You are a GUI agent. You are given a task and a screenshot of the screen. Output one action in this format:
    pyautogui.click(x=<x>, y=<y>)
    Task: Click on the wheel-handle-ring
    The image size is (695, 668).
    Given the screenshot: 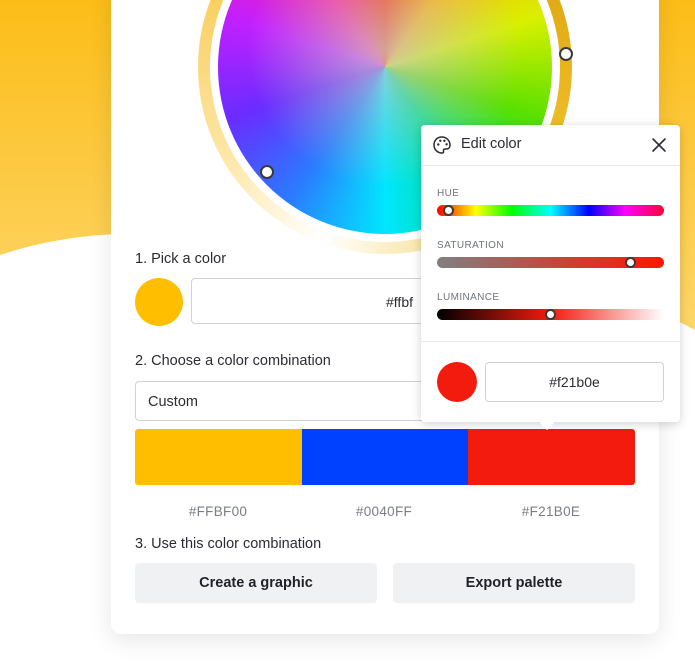 What is the action you would take?
    pyautogui.click(x=566, y=54)
    